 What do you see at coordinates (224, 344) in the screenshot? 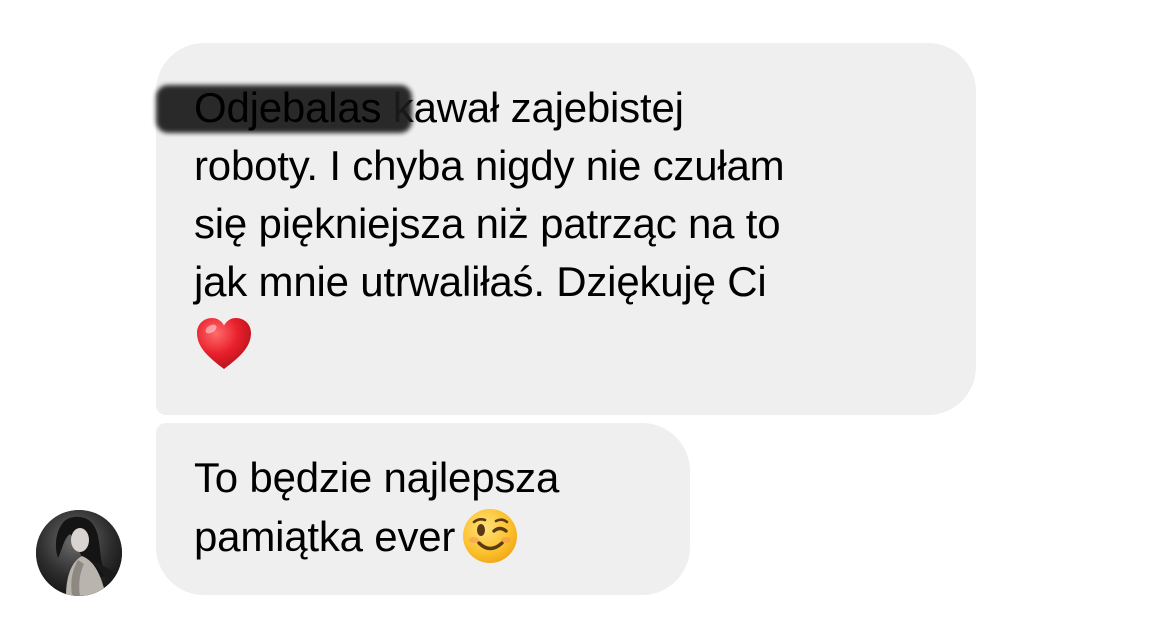
I see `red-heart-emoji` at bounding box center [224, 344].